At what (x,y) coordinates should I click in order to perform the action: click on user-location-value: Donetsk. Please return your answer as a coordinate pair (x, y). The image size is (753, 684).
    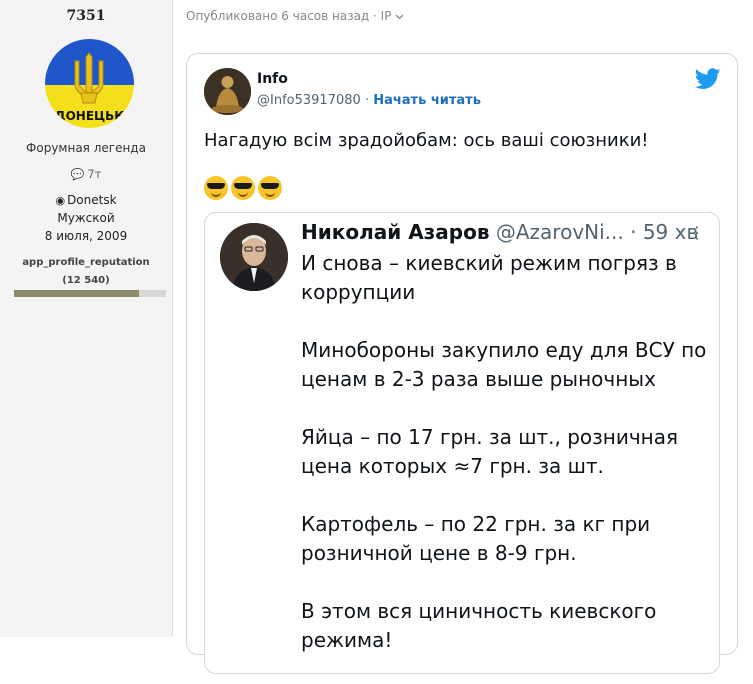
    Looking at the image, I should click on (92, 200).